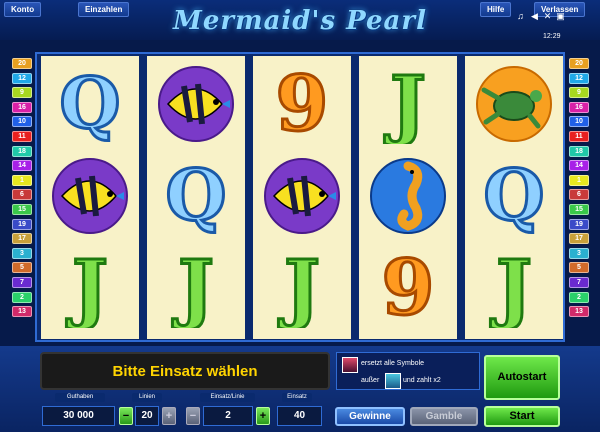  Describe the element at coordinates (370, 380) in the screenshot. I see `info-line-2a: außer` at that location.